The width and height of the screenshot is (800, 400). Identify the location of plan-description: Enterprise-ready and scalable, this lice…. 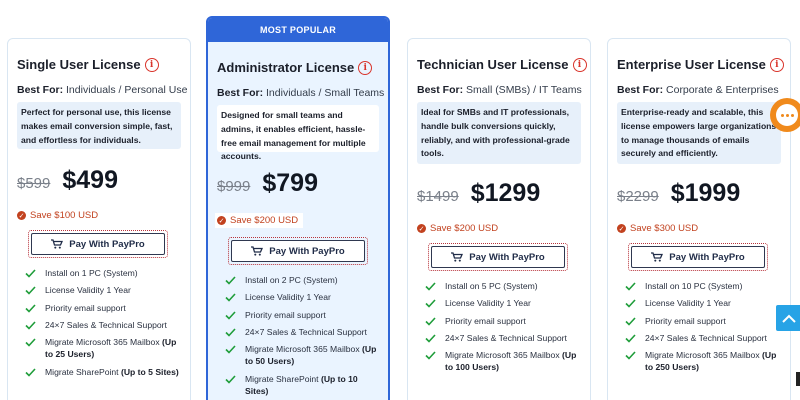
(699, 133).